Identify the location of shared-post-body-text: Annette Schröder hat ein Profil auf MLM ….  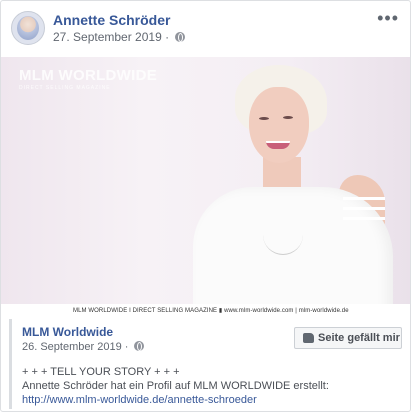
(175, 386).